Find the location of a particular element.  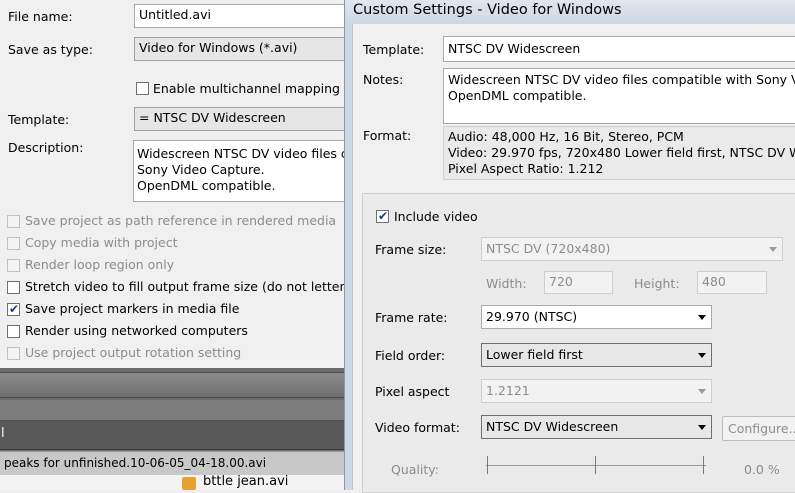

quality-value: 0.0 % is located at coordinates (762, 469).